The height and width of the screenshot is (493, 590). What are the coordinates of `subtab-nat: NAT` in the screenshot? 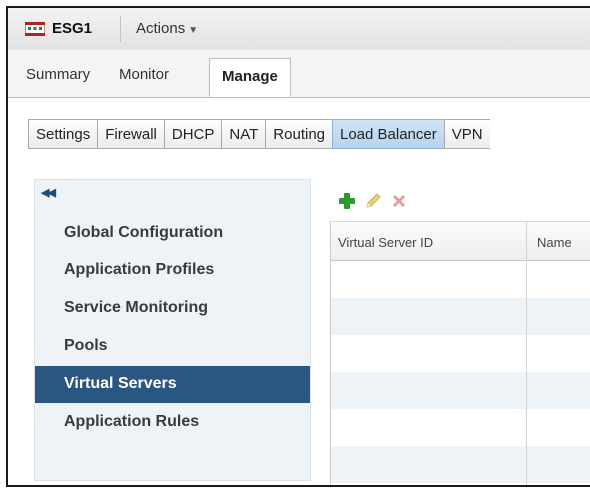 It's located at (243, 134).